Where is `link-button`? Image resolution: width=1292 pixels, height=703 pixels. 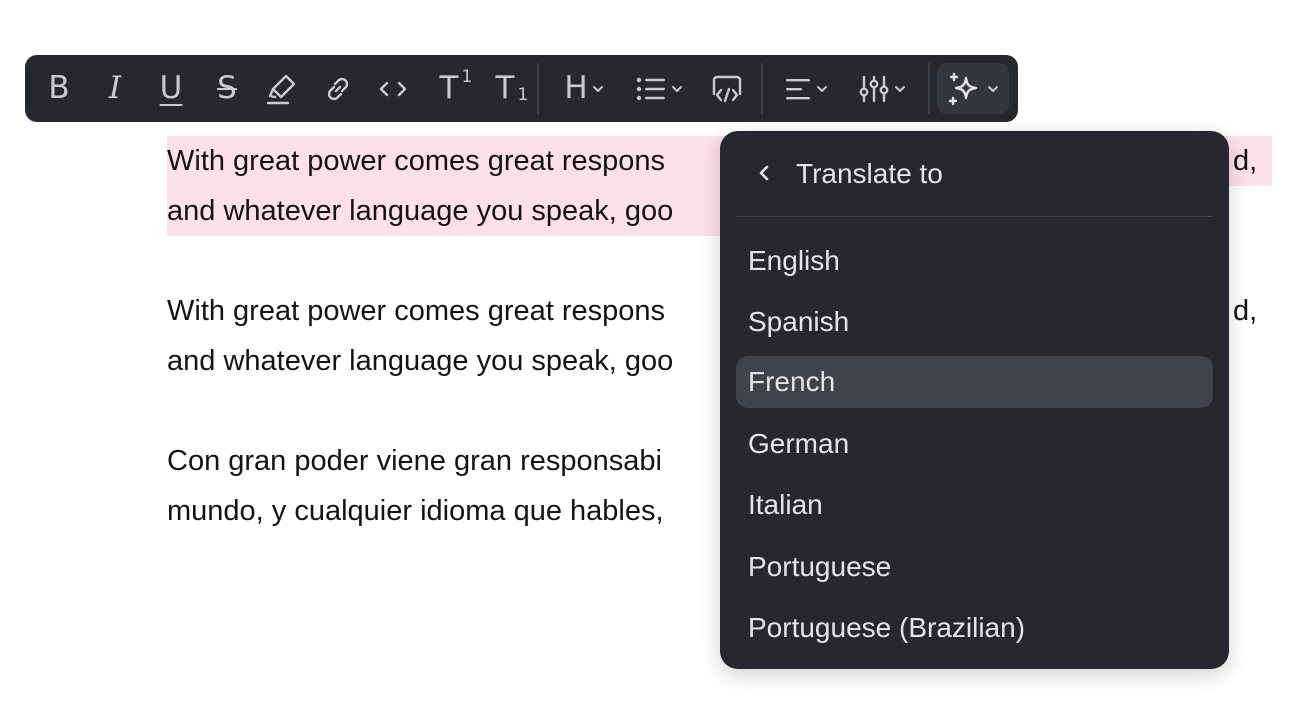
link-button is located at coordinates (338, 88).